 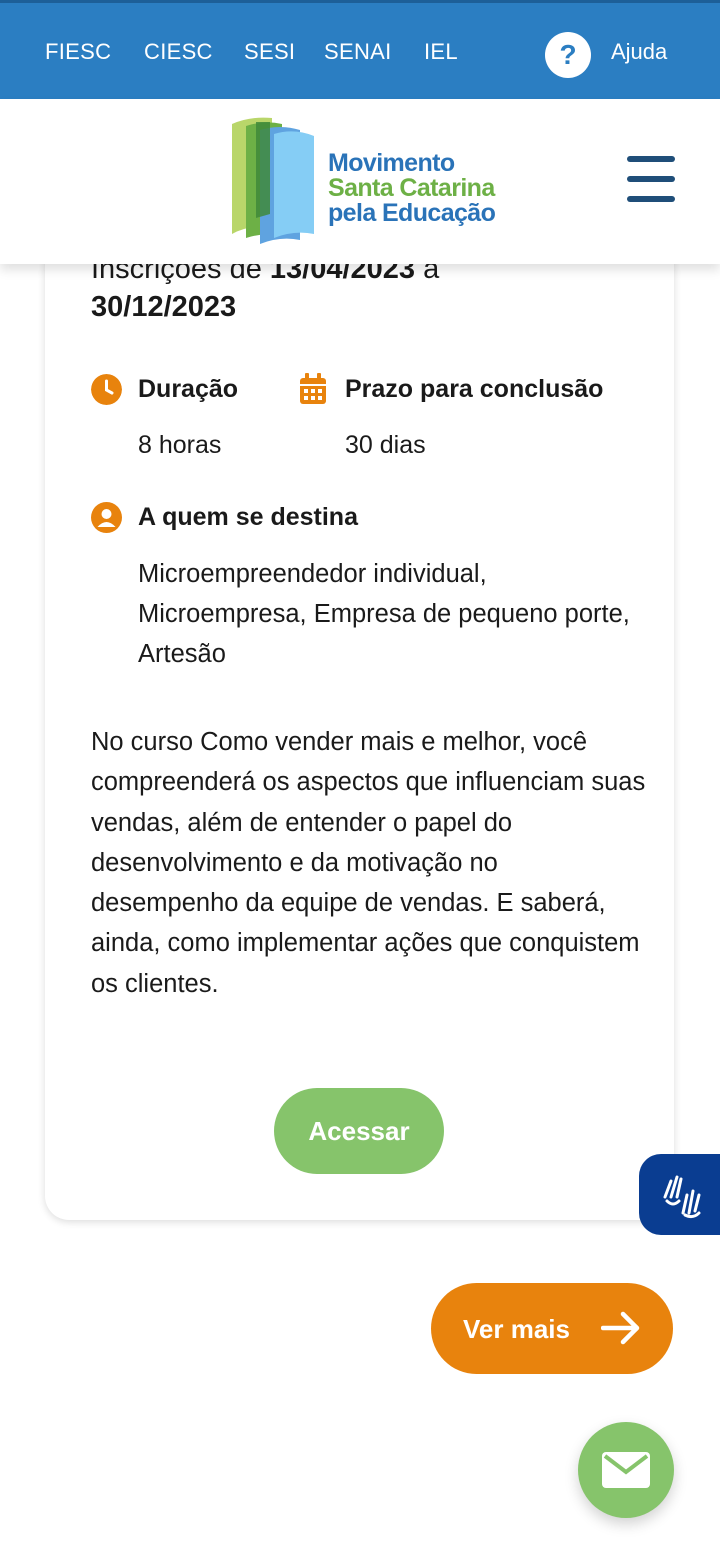 I want to click on help-link: Ajuda, so click(x=639, y=52).